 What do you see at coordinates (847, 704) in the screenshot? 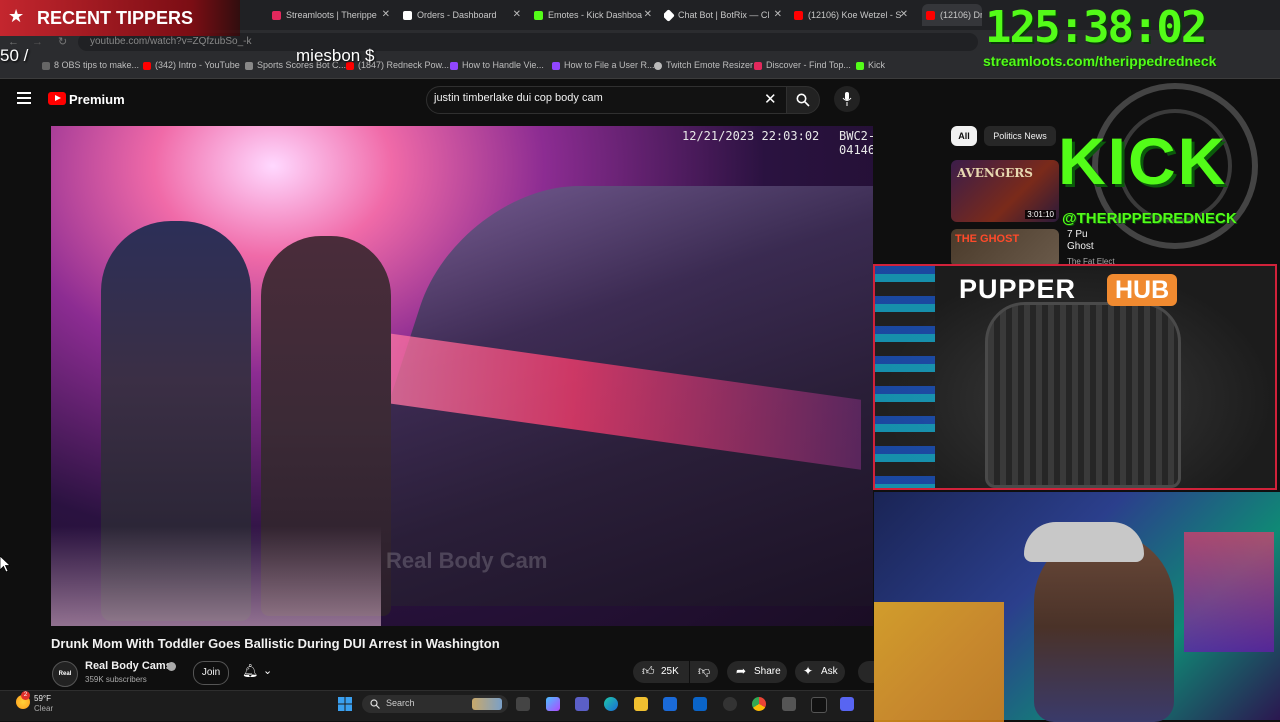
I see `discord-icon` at bounding box center [847, 704].